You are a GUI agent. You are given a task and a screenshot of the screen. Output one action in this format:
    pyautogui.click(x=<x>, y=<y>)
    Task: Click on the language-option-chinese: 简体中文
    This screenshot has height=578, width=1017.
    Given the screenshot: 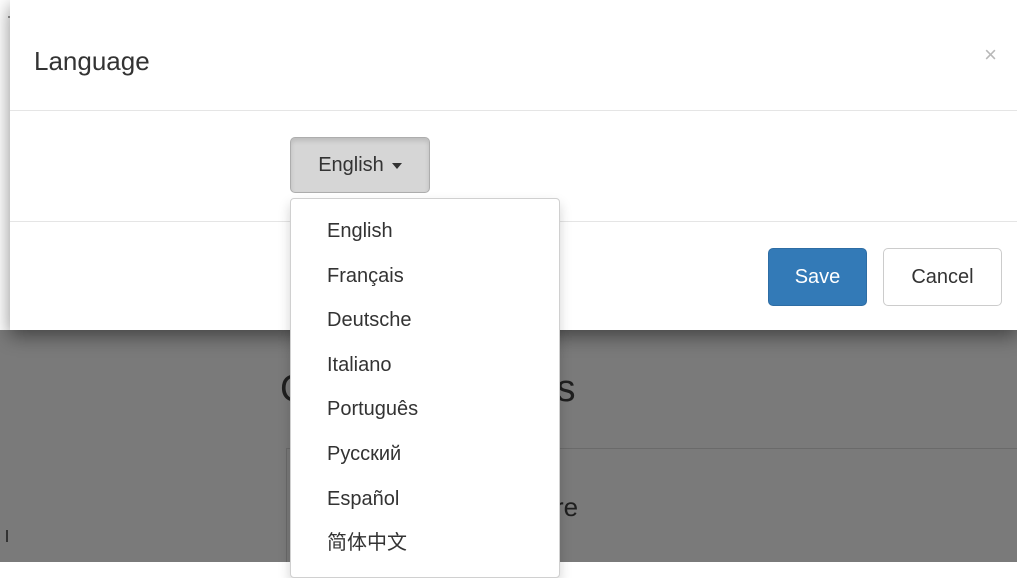 What is the action you would take?
    pyautogui.click(x=425, y=543)
    